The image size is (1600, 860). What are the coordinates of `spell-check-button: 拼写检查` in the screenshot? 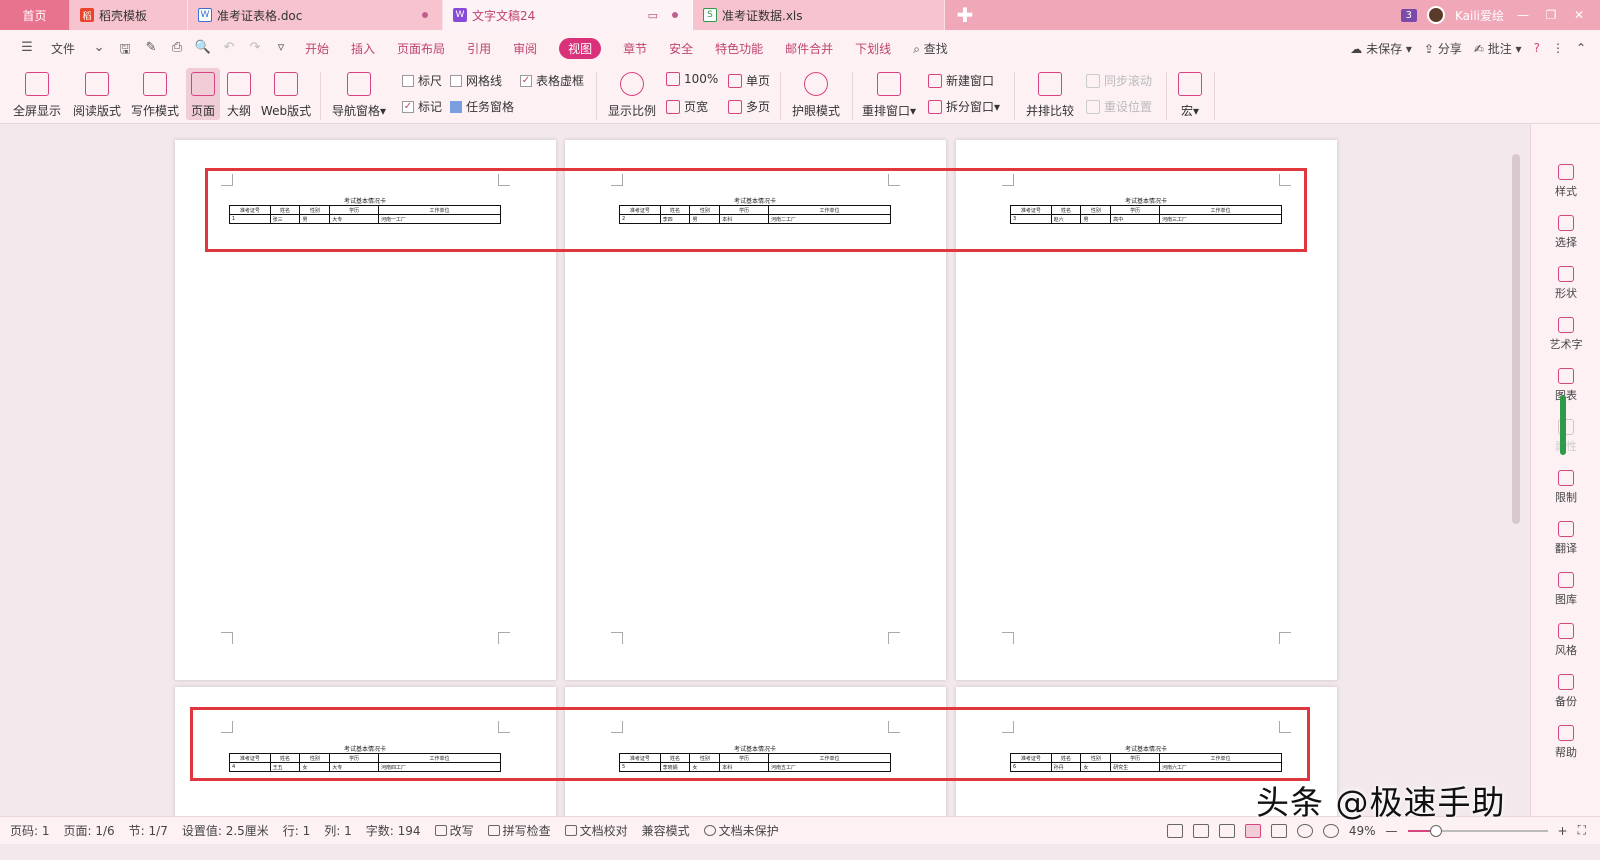 It's located at (519, 830).